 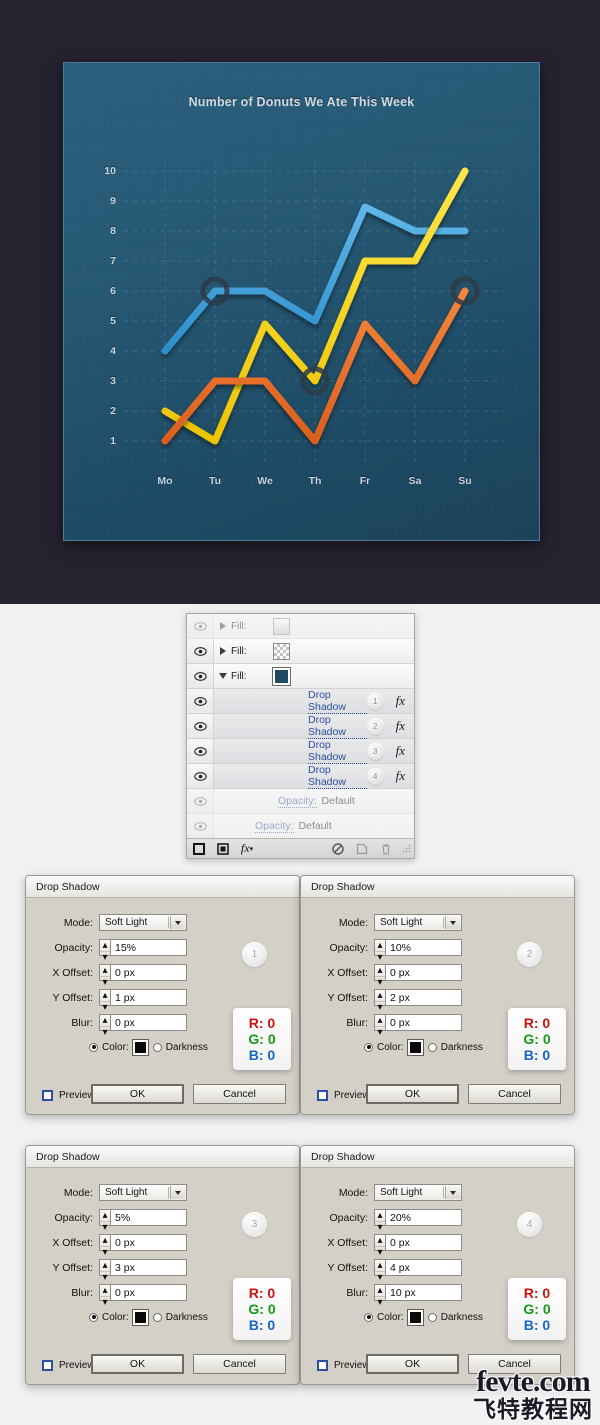 I want to click on layer-row-fill-1: Fill:, so click(x=300, y=626).